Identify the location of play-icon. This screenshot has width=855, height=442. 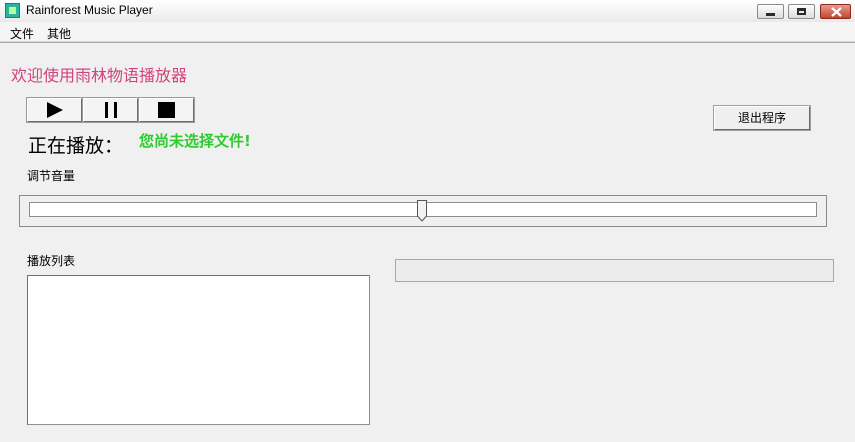
(55, 110).